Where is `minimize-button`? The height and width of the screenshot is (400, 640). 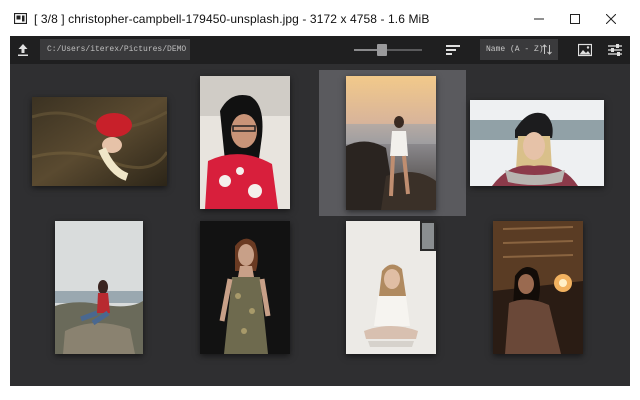 minimize-button is located at coordinates (539, 19).